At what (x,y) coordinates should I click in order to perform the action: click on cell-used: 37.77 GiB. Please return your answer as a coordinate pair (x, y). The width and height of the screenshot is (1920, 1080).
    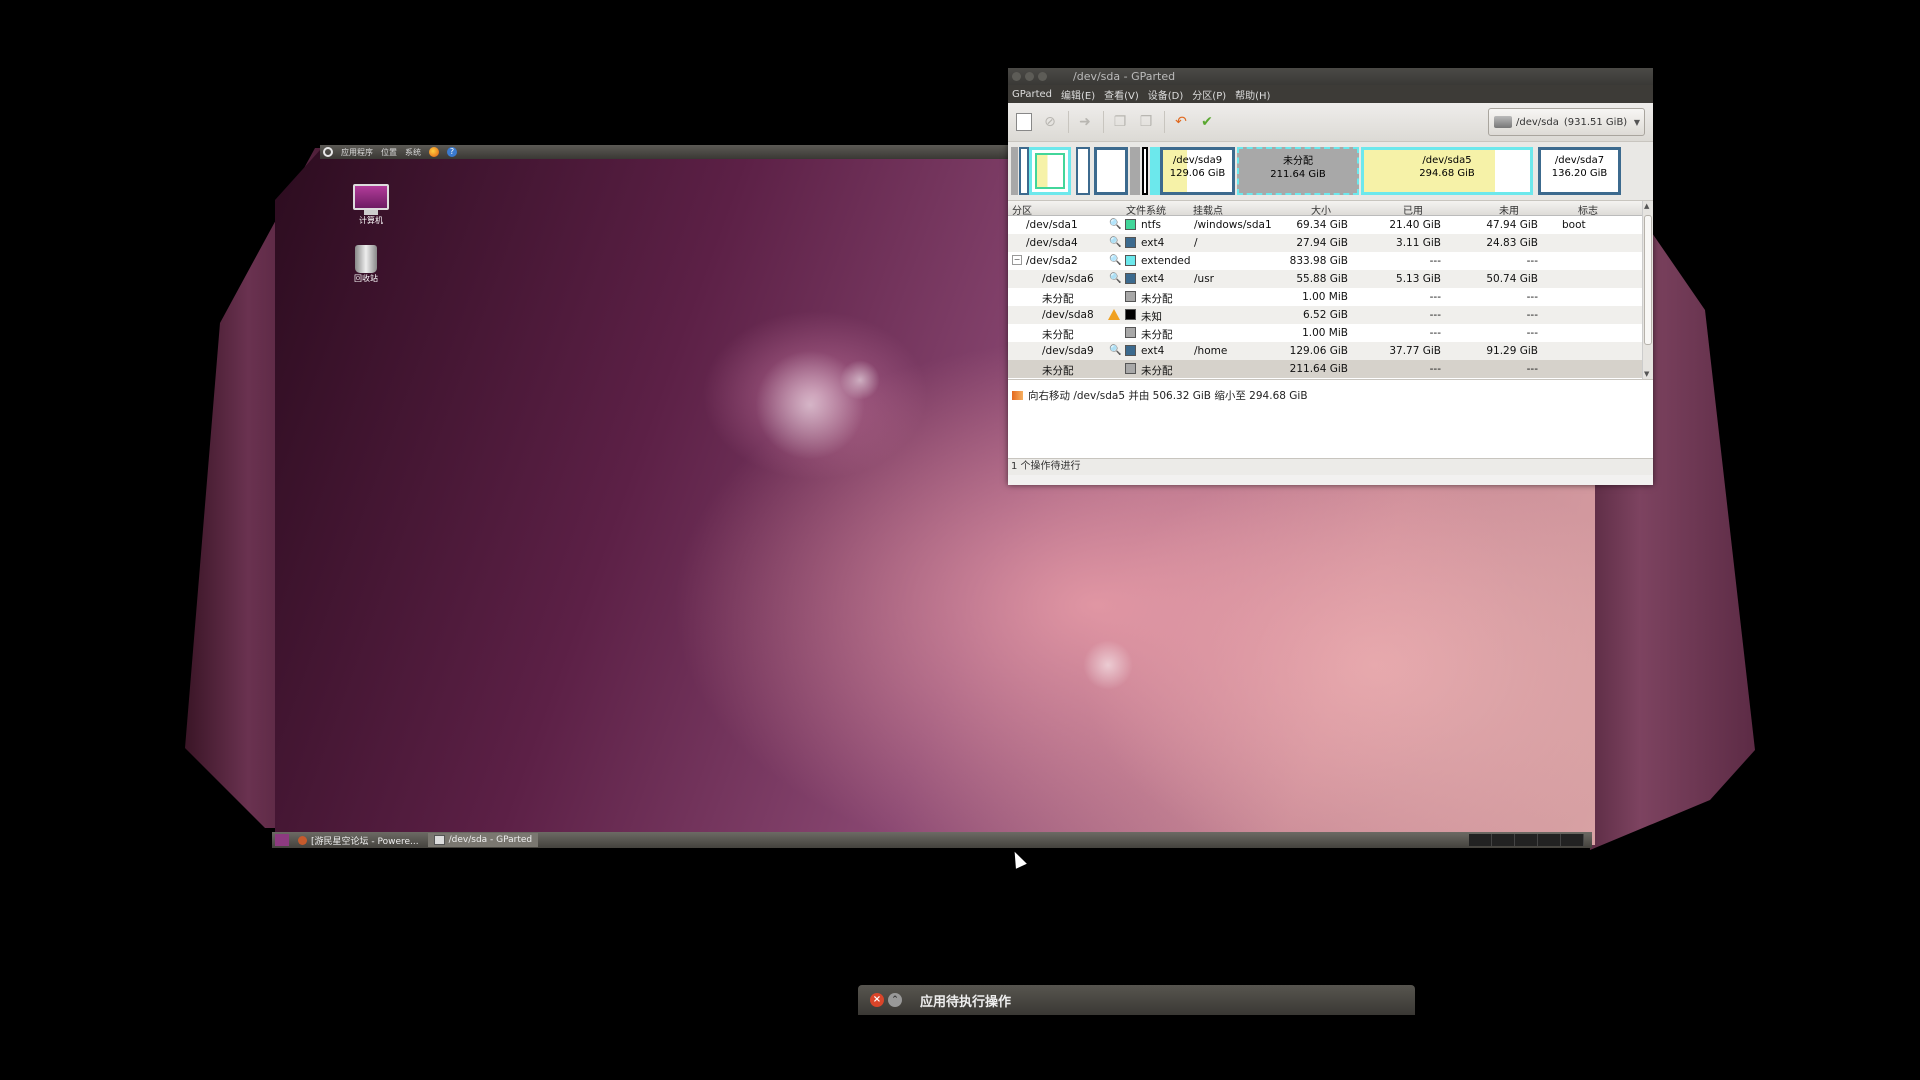
    Looking at the image, I should click on (1415, 351).